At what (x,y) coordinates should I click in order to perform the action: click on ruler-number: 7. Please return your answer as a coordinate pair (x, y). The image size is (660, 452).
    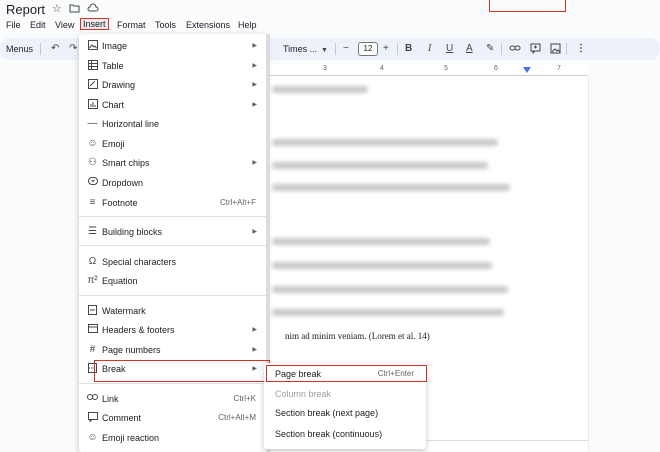
    Looking at the image, I should click on (559, 68).